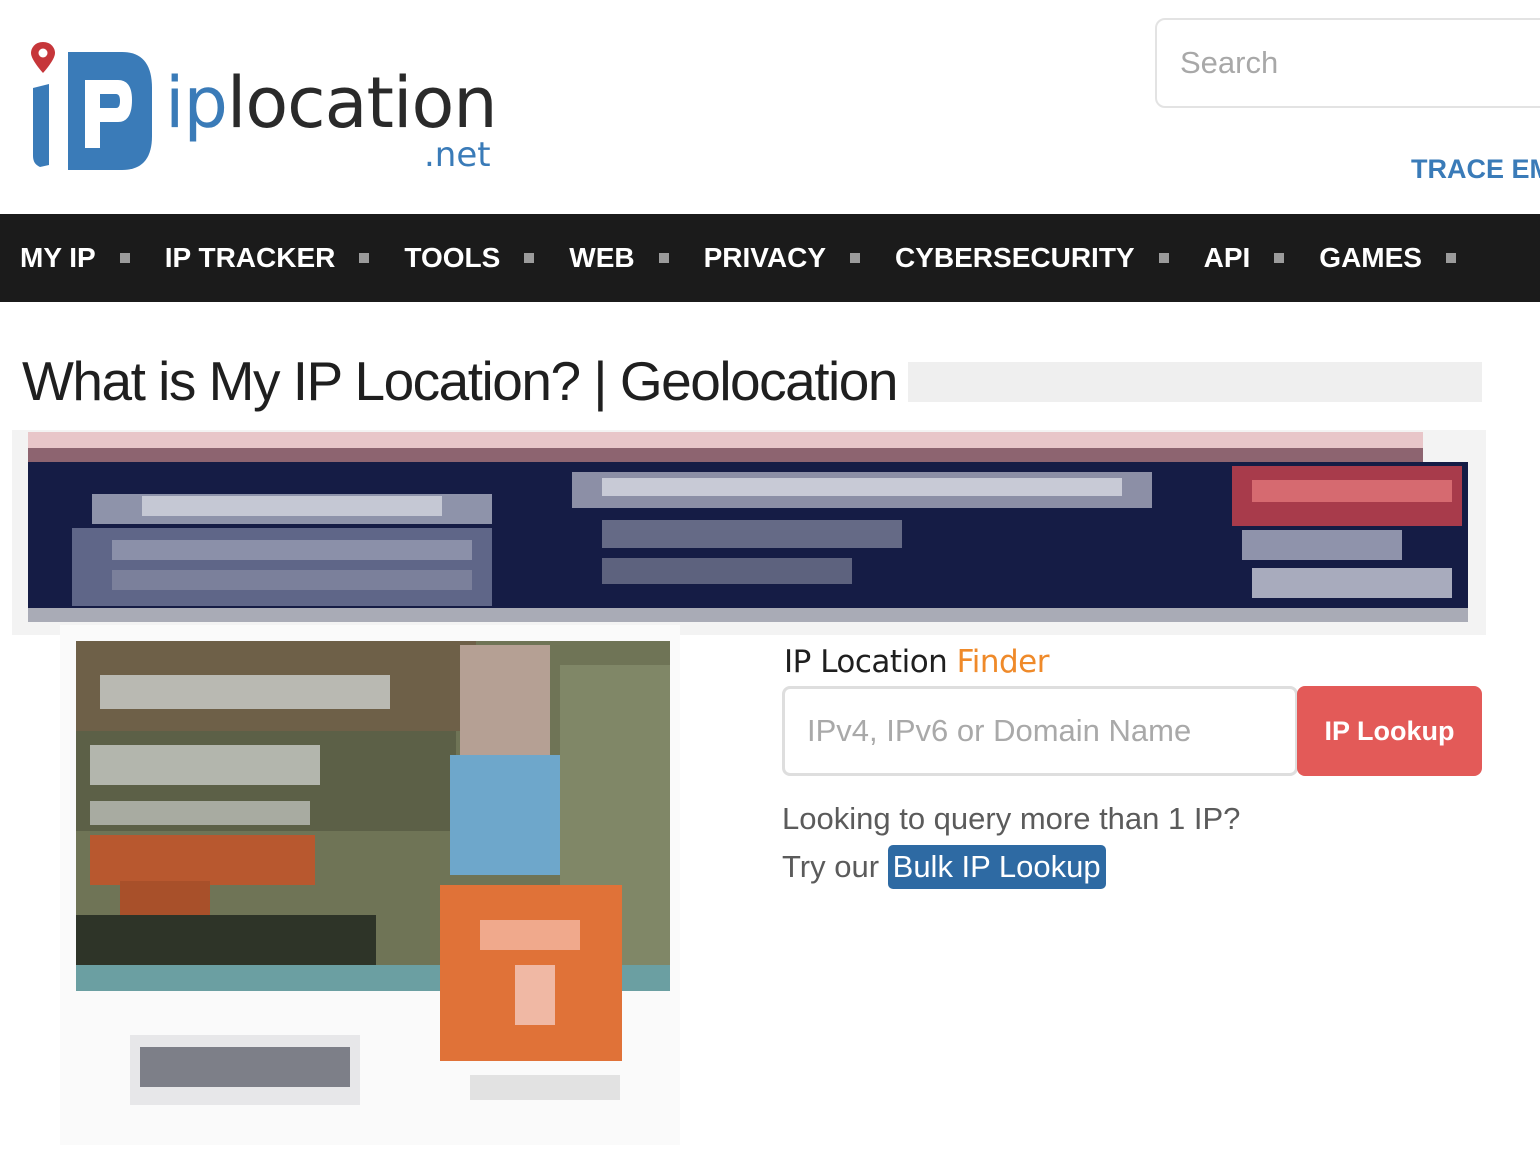  What do you see at coordinates (1475, 169) in the screenshot?
I see `trace-email-link: TRACE EMAIL` at bounding box center [1475, 169].